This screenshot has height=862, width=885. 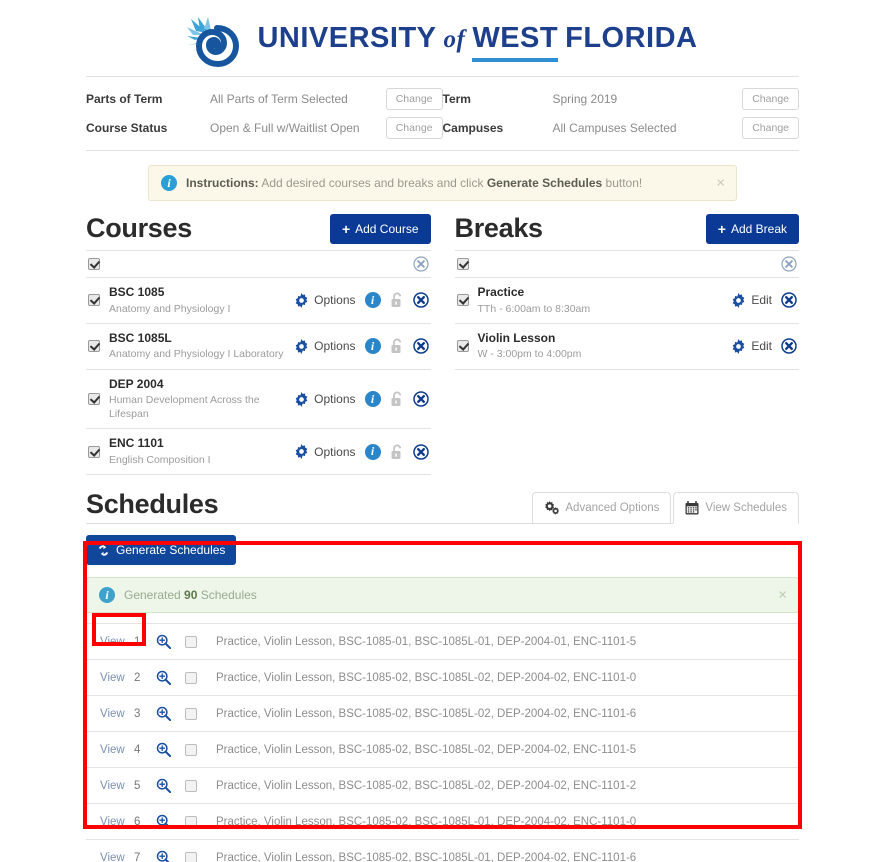 I want to click on refresh-icon, so click(x=103, y=550).